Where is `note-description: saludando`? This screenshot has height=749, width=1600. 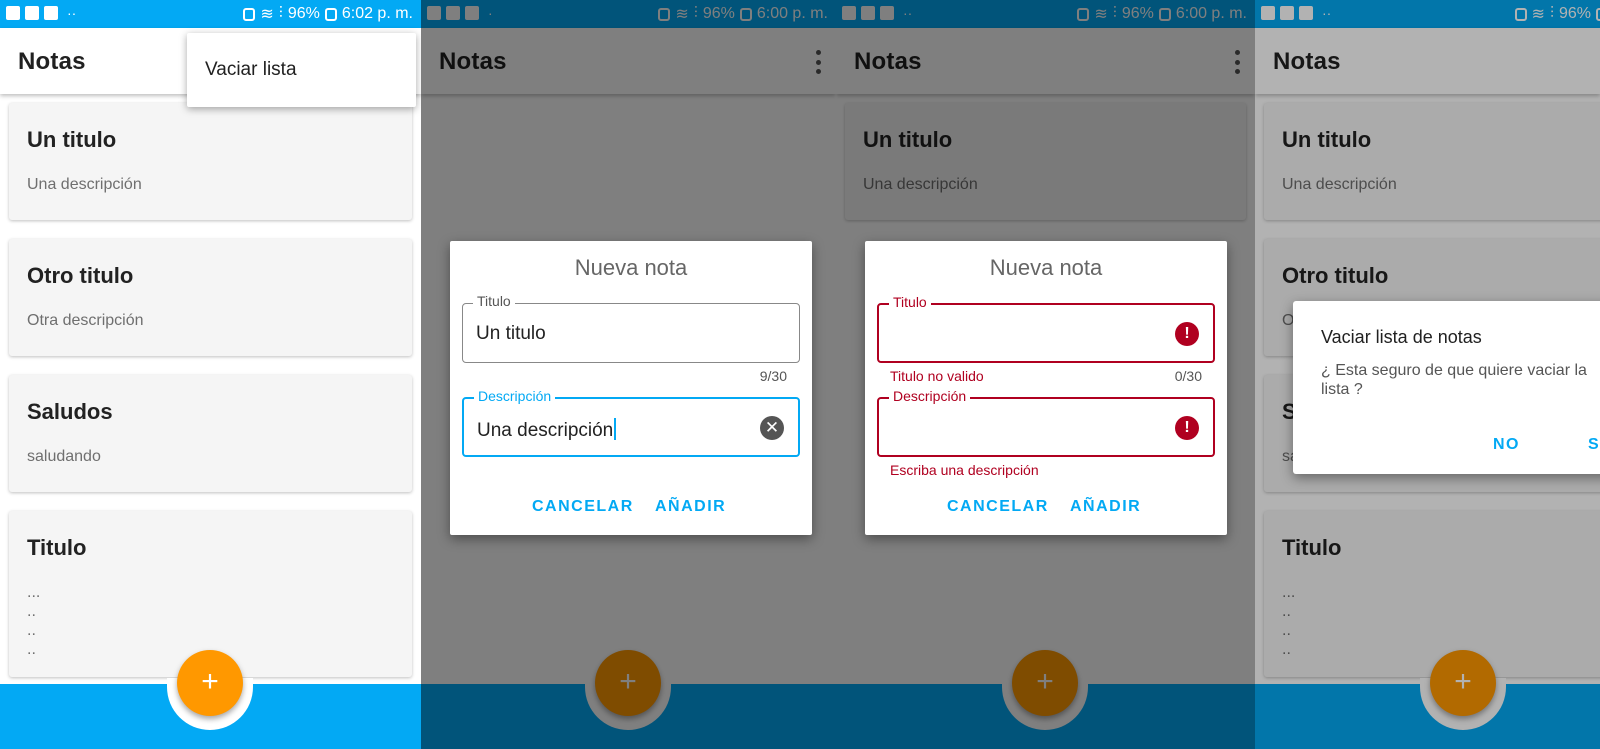 note-description: saludando is located at coordinates (64, 456).